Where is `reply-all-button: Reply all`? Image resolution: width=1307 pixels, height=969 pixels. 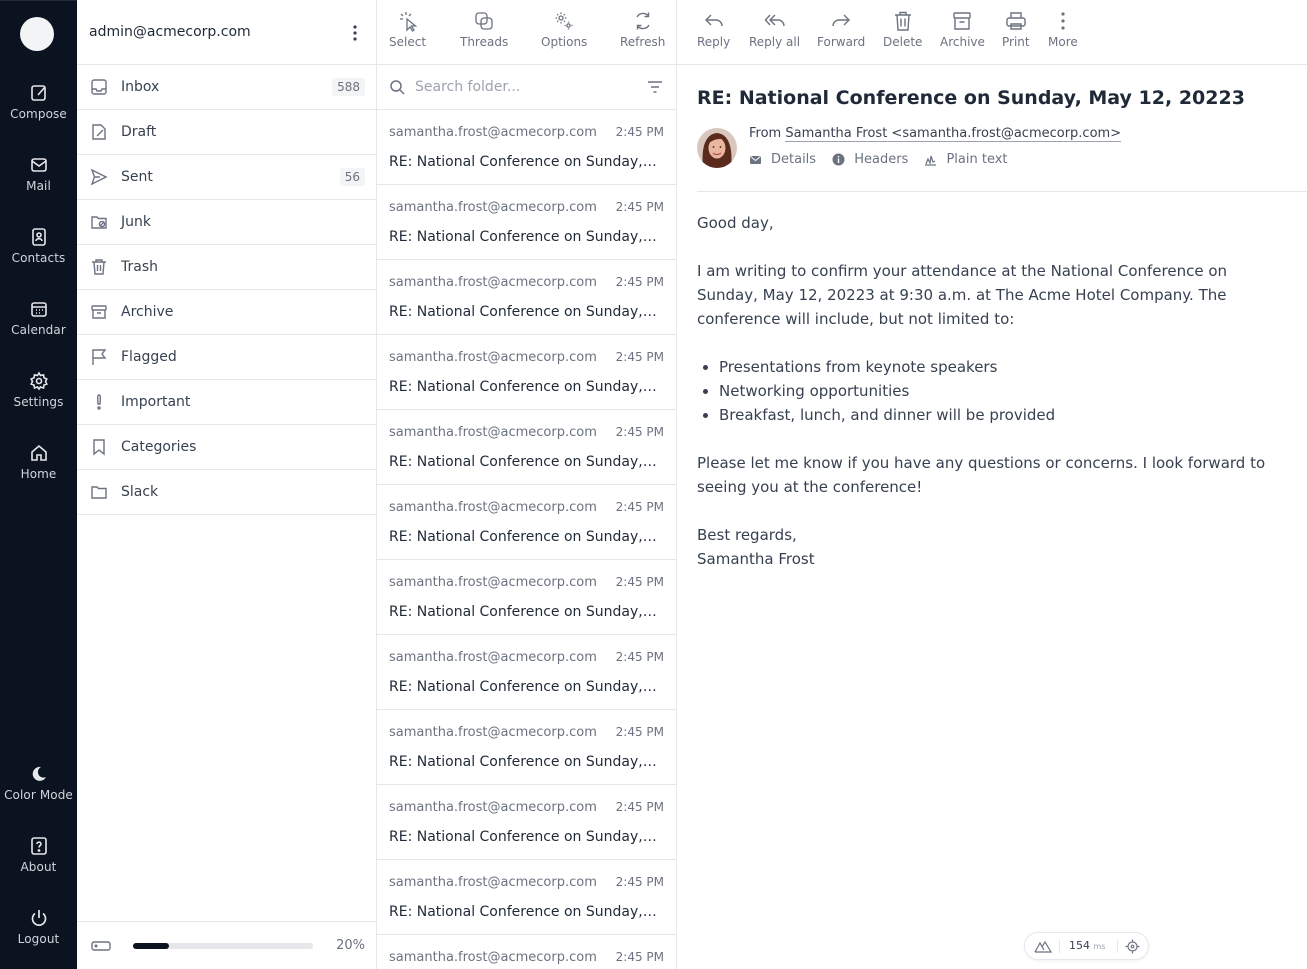
reply-all-button: Reply all is located at coordinates (774, 29).